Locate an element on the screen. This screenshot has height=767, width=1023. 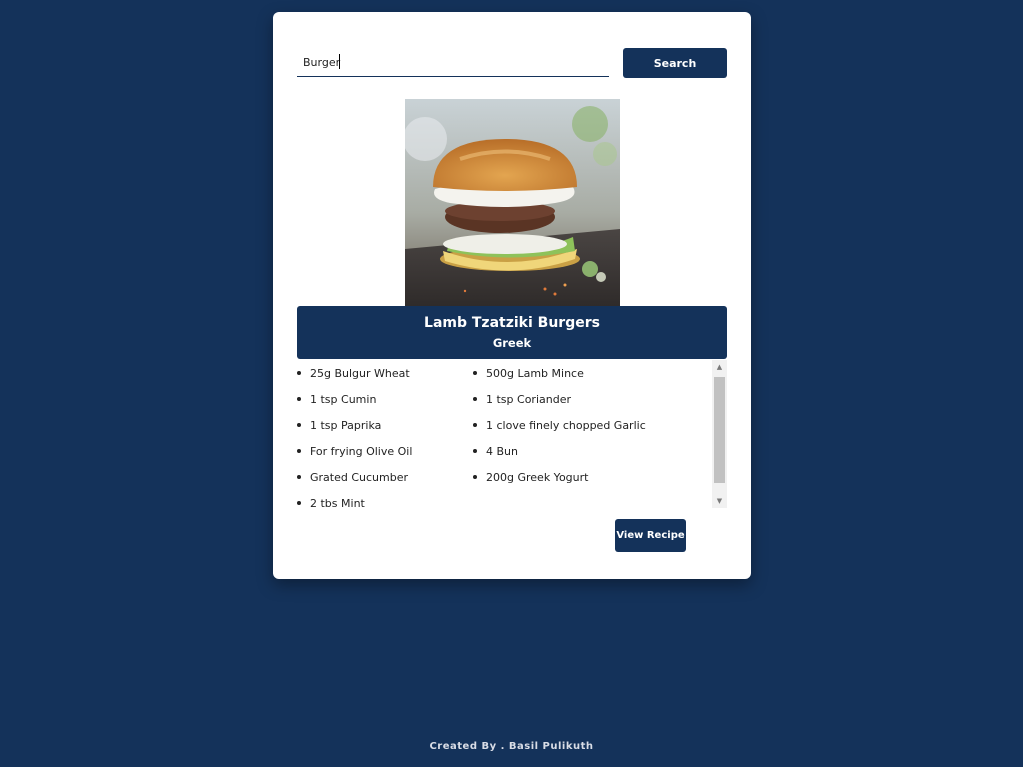
scroll-up-arrow-icon: ▲ is located at coordinates (719, 367).